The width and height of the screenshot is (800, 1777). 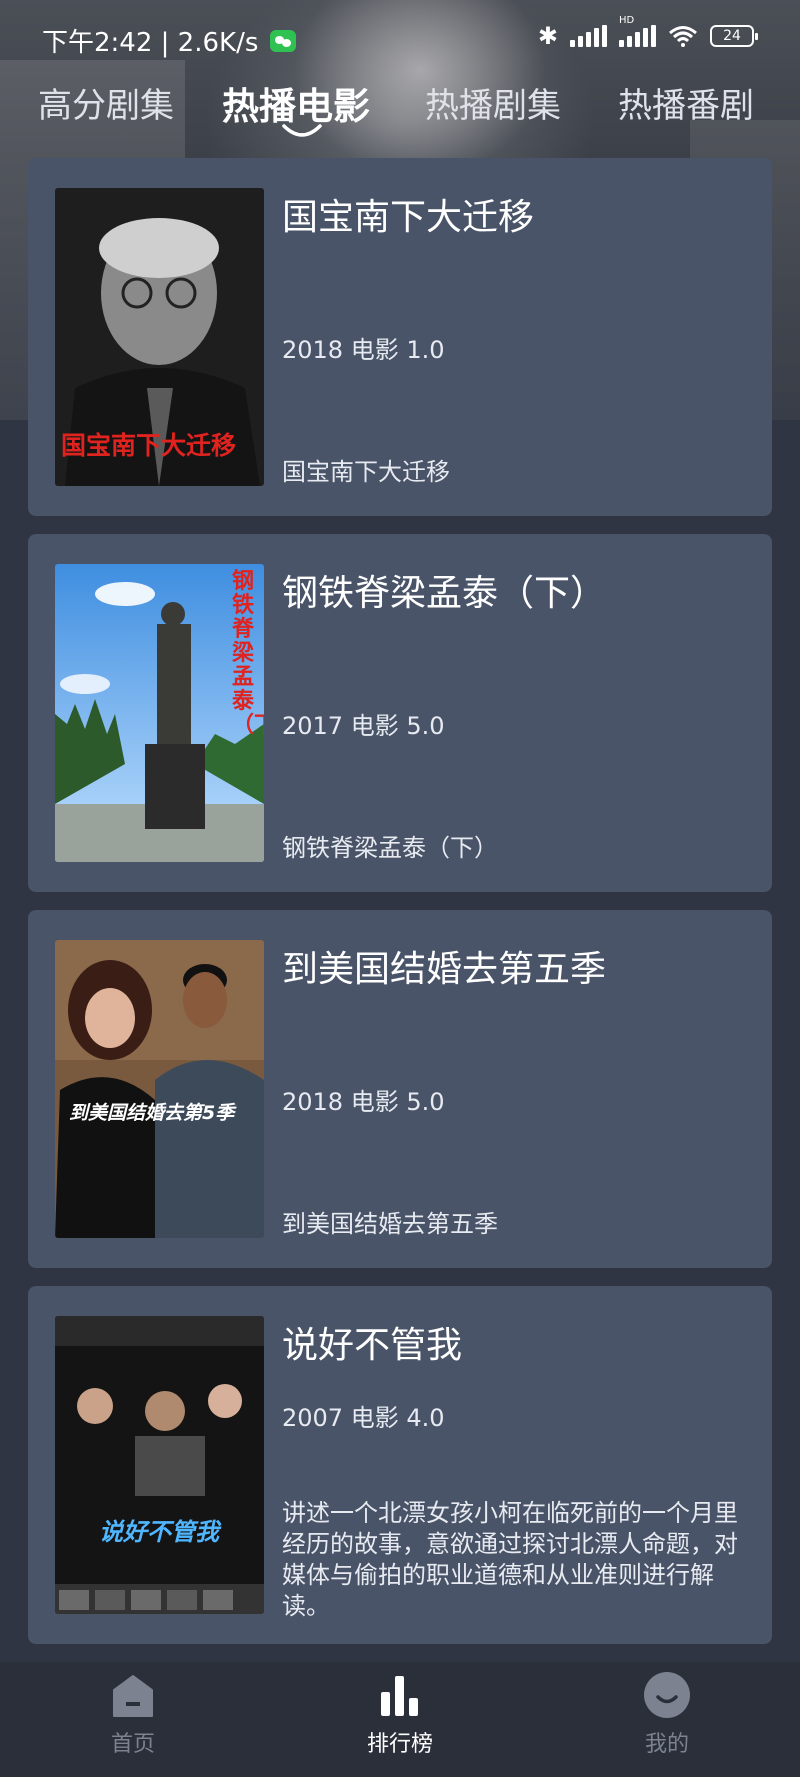 I want to click on poster-caption: 到美国结婚去第5季, so click(x=152, y=1113).